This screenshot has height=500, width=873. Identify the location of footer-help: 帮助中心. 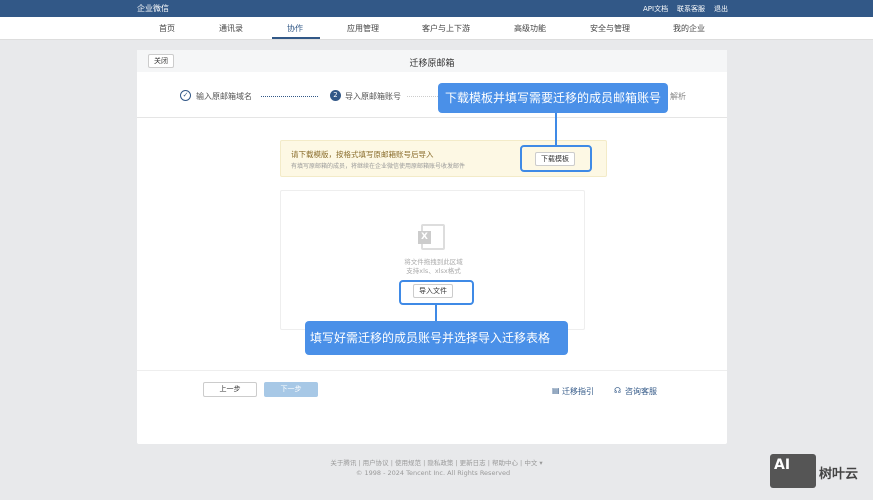
(505, 463).